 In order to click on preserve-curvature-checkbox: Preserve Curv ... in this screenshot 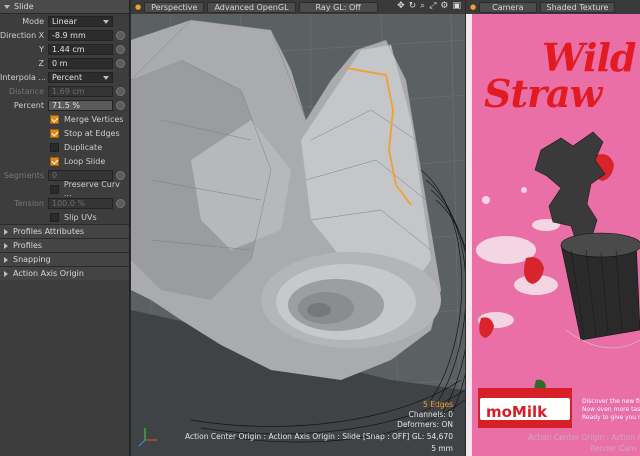, I will do `click(64, 189)`.